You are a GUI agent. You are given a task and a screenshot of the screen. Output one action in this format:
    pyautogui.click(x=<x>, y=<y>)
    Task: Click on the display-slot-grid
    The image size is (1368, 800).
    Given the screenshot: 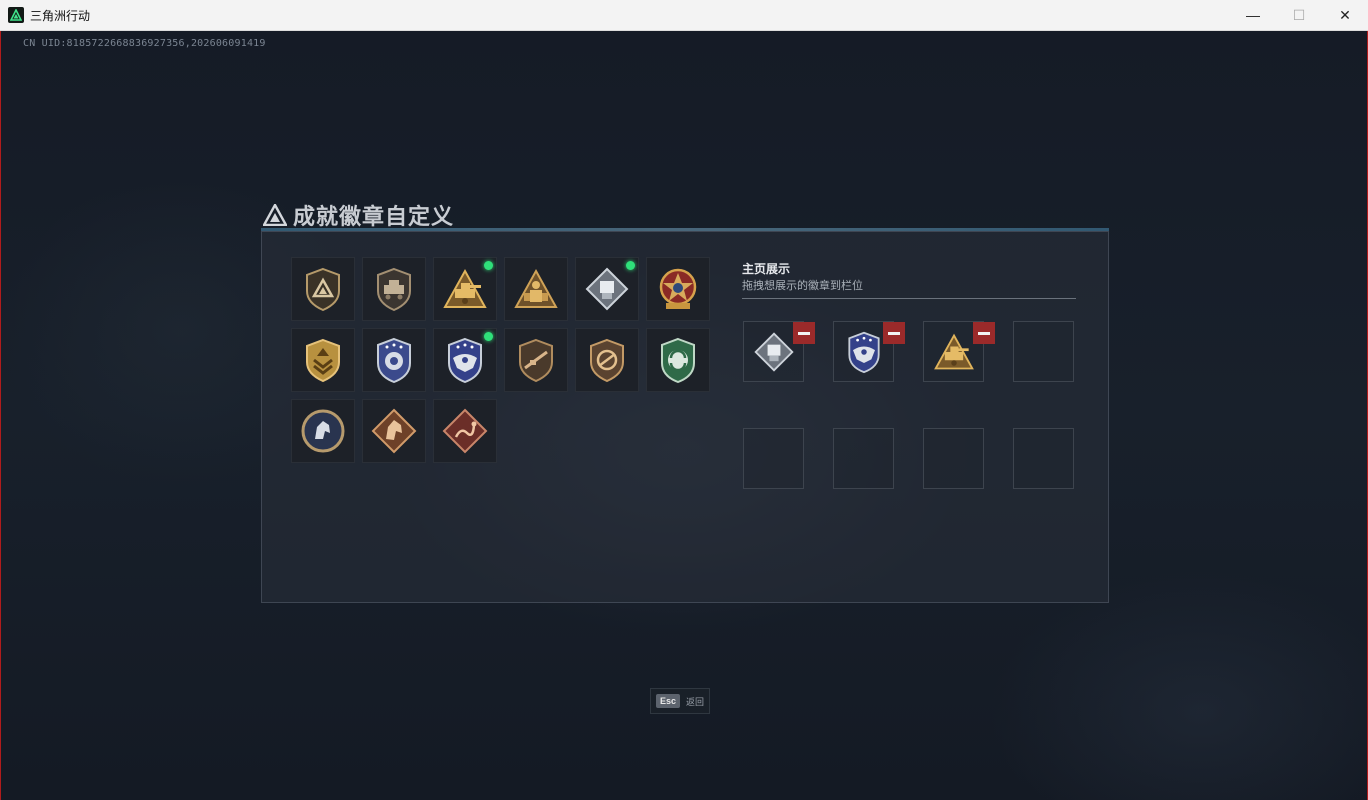 What is the action you would take?
    pyautogui.click(x=908, y=405)
    